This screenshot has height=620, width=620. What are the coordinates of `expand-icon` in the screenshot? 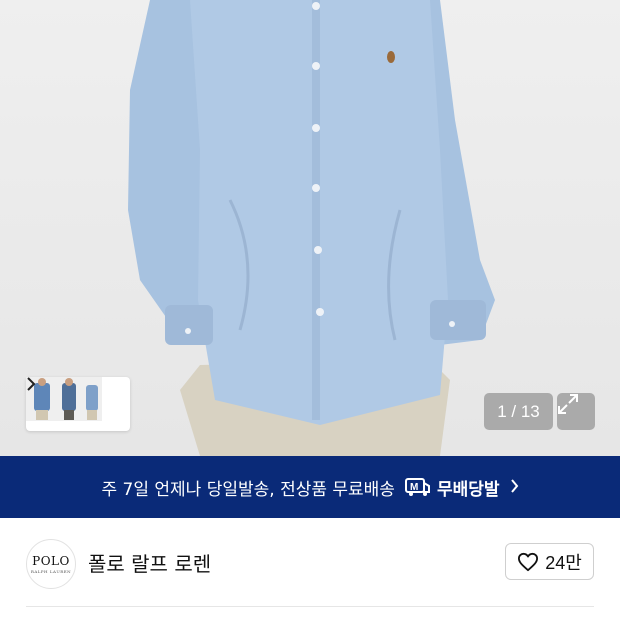 It's located at (568, 404).